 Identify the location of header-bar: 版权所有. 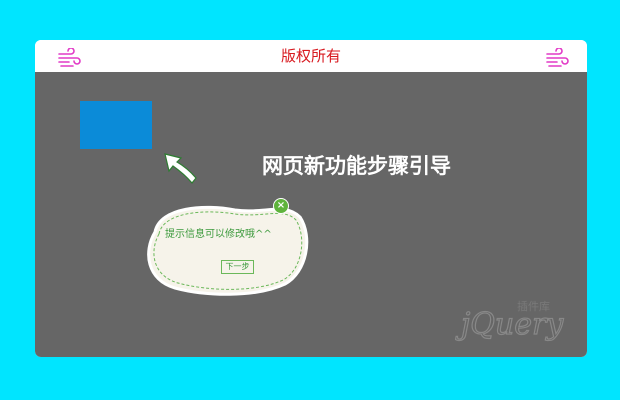
(311, 56).